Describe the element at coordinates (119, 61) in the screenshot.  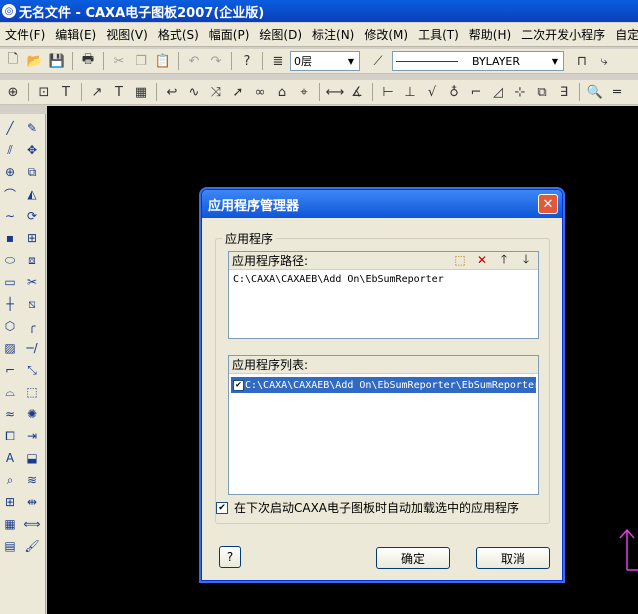
I see `cut-icon: ✂` at that location.